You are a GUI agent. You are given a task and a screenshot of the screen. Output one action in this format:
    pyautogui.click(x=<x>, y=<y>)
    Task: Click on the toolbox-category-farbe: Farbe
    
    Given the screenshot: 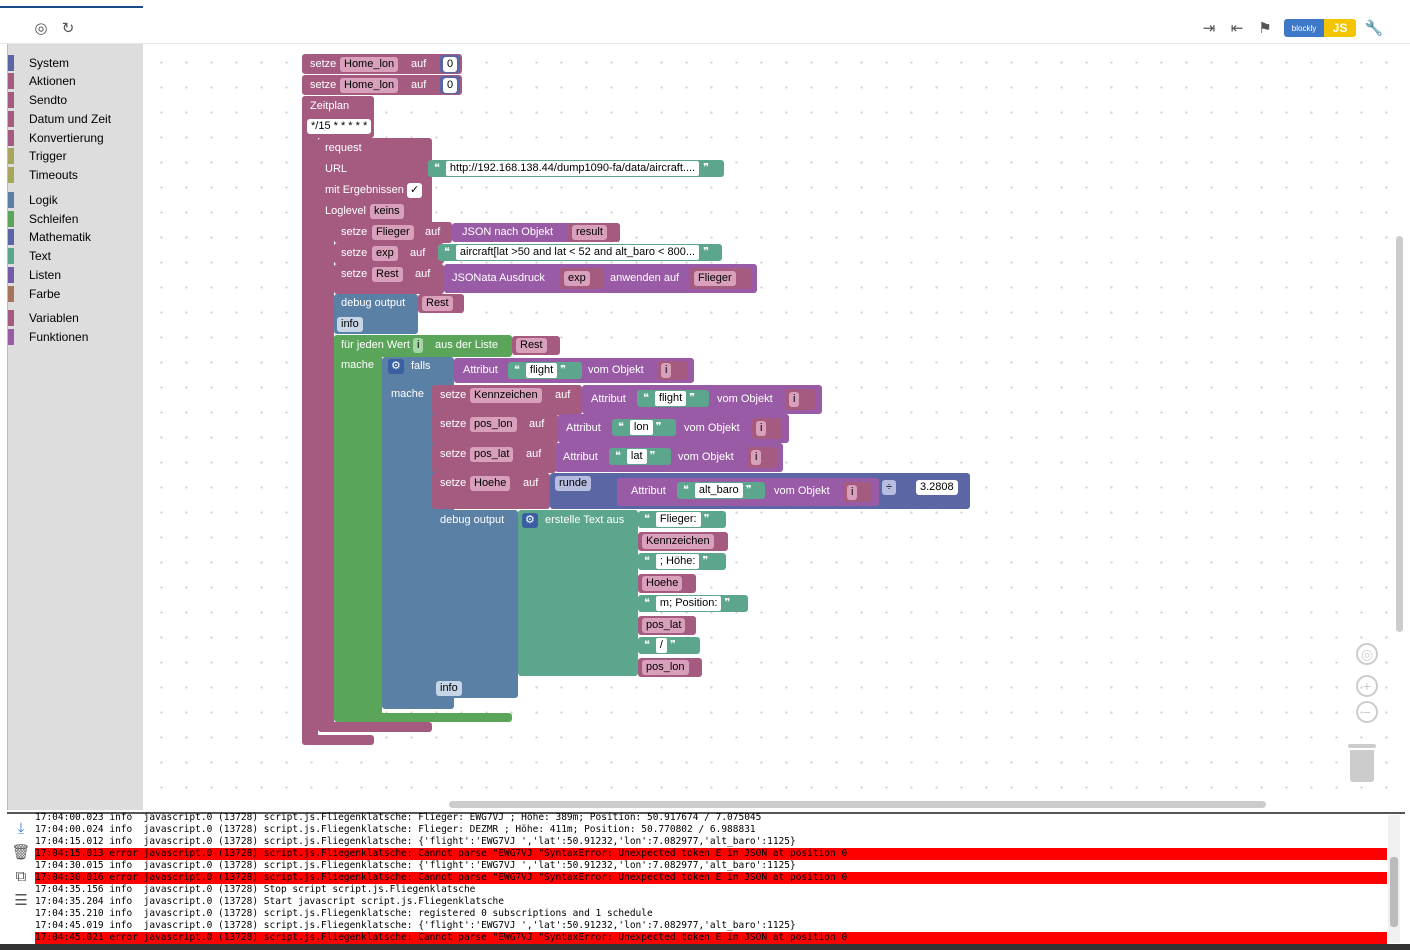 What is the action you would take?
    pyautogui.click(x=76, y=294)
    